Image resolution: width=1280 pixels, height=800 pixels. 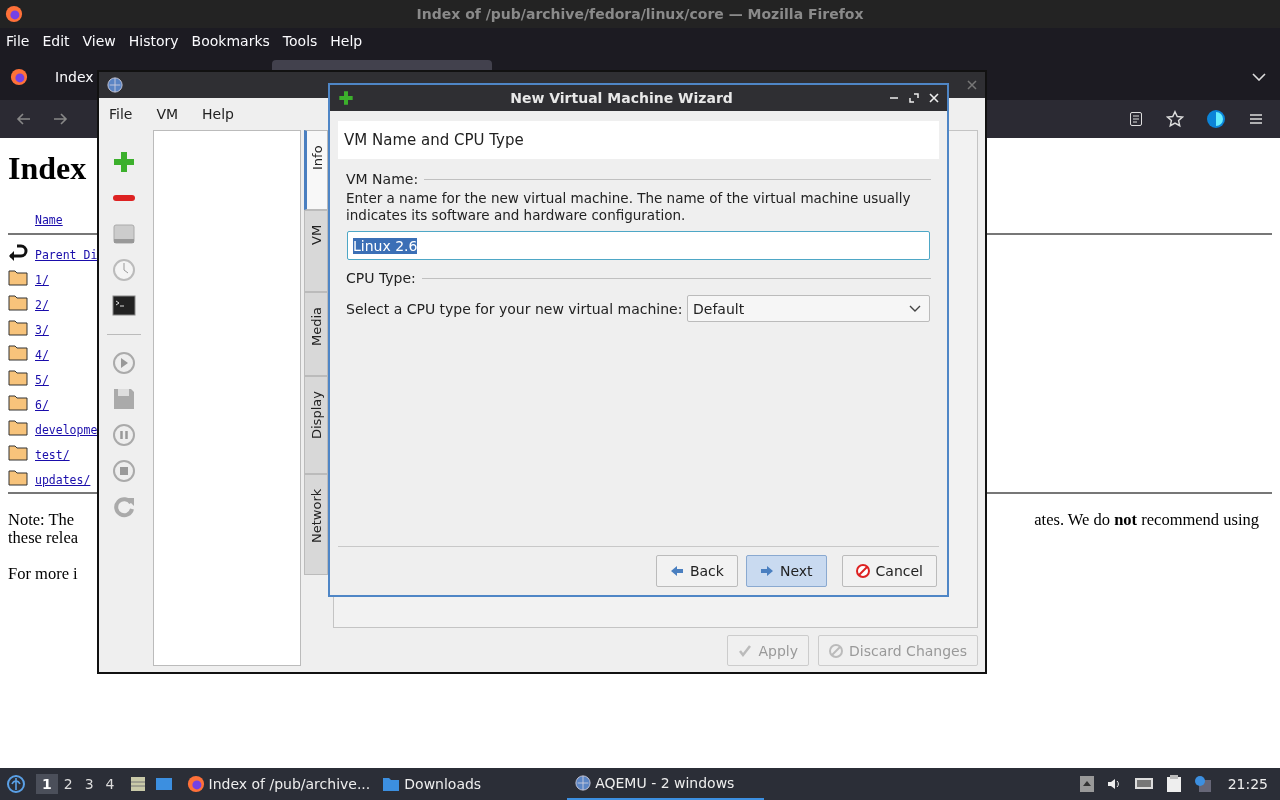 I want to click on side-tab: Display, so click(x=316, y=425).